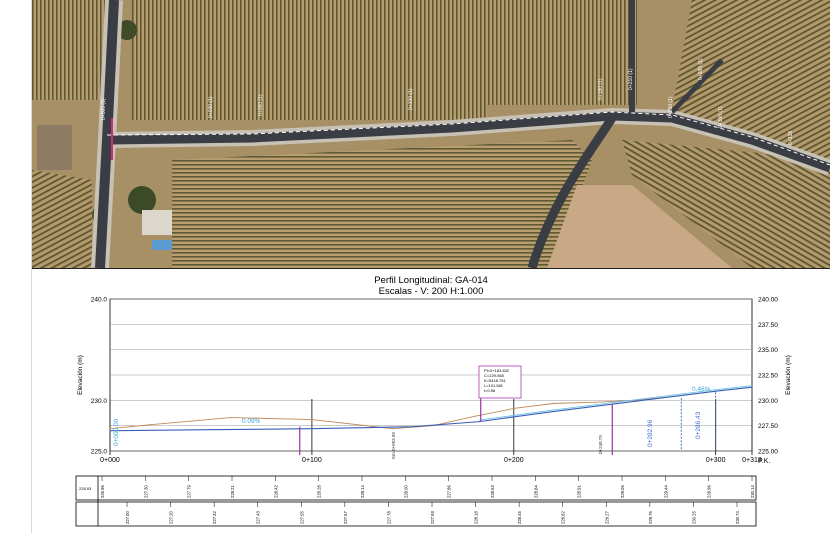 The height and width of the screenshot is (533, 830). I want to click on aerial-station-label: 0+100 (1), so click(411, 99).